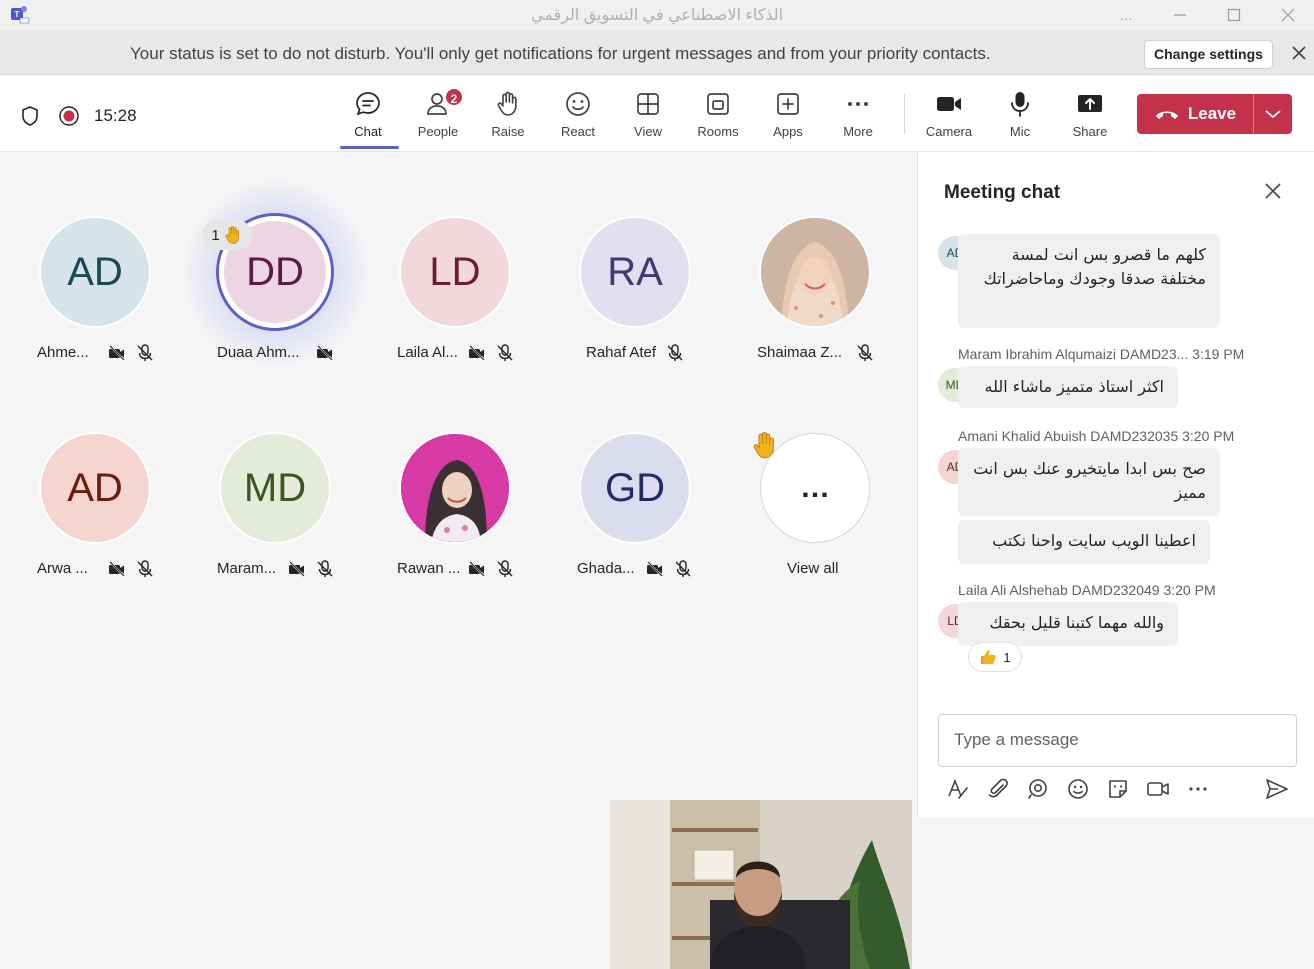  Describe the element at coordinates (1090, 131) in the screenshot. I see `share-label: Share` at that location.